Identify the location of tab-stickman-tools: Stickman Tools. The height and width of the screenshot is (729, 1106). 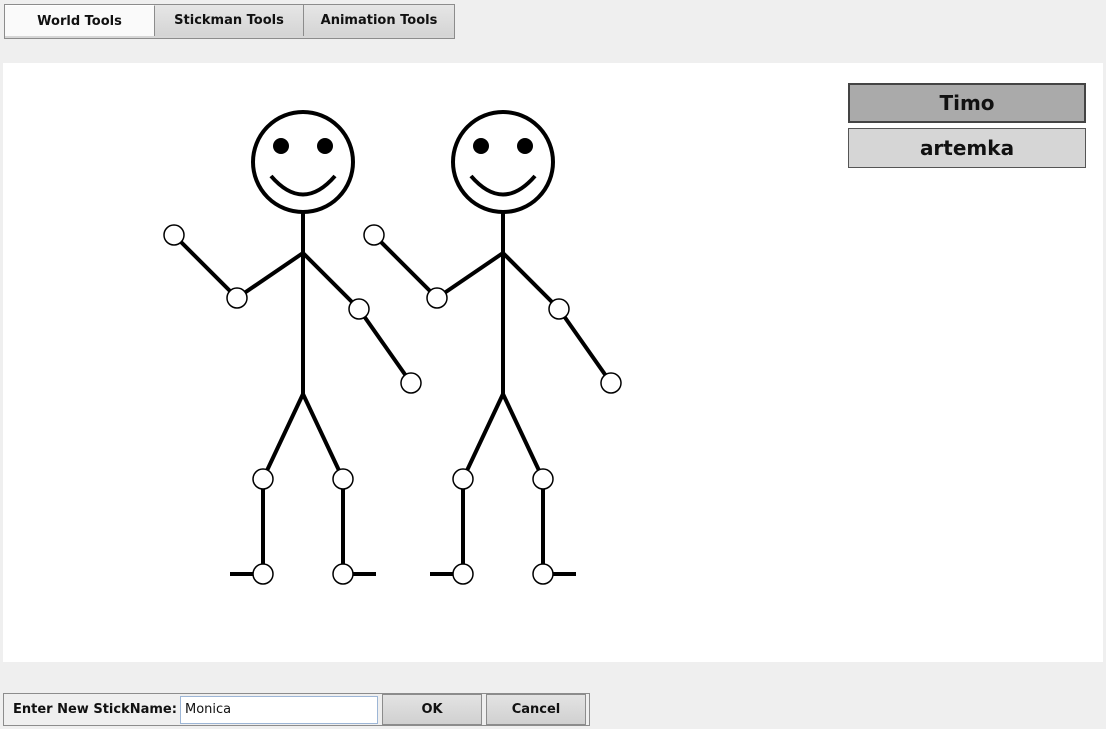
(229, 20).